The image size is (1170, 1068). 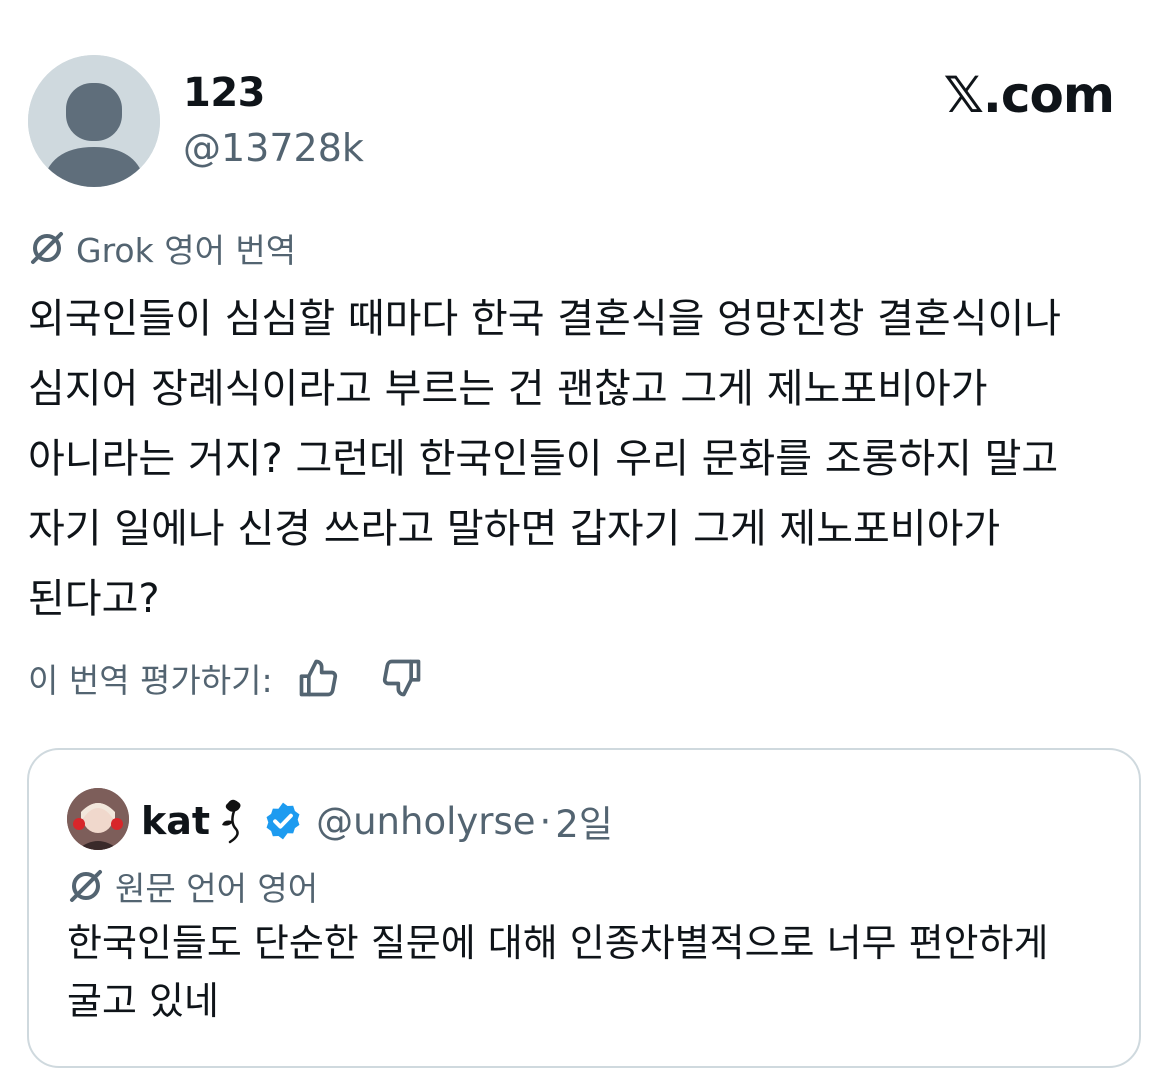 I want to click on quoted-author-row: kat @unholyrse · 2일, so click(x=377, y=821).